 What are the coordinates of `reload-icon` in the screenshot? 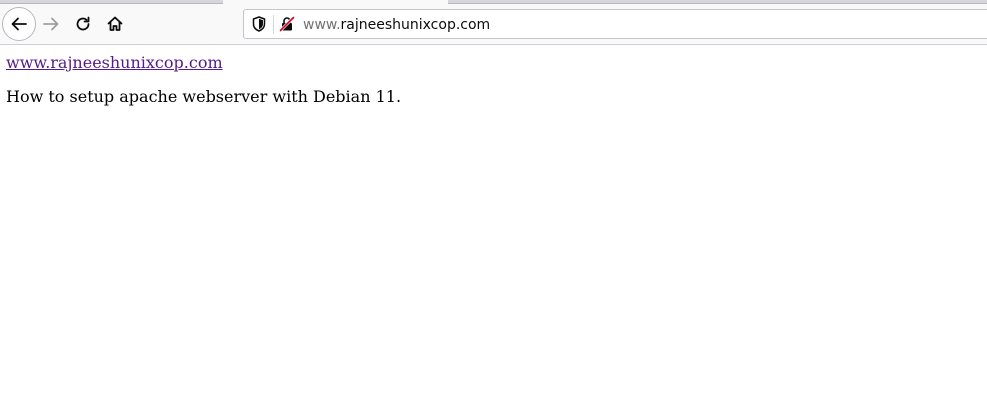 It's located at (83, 23).